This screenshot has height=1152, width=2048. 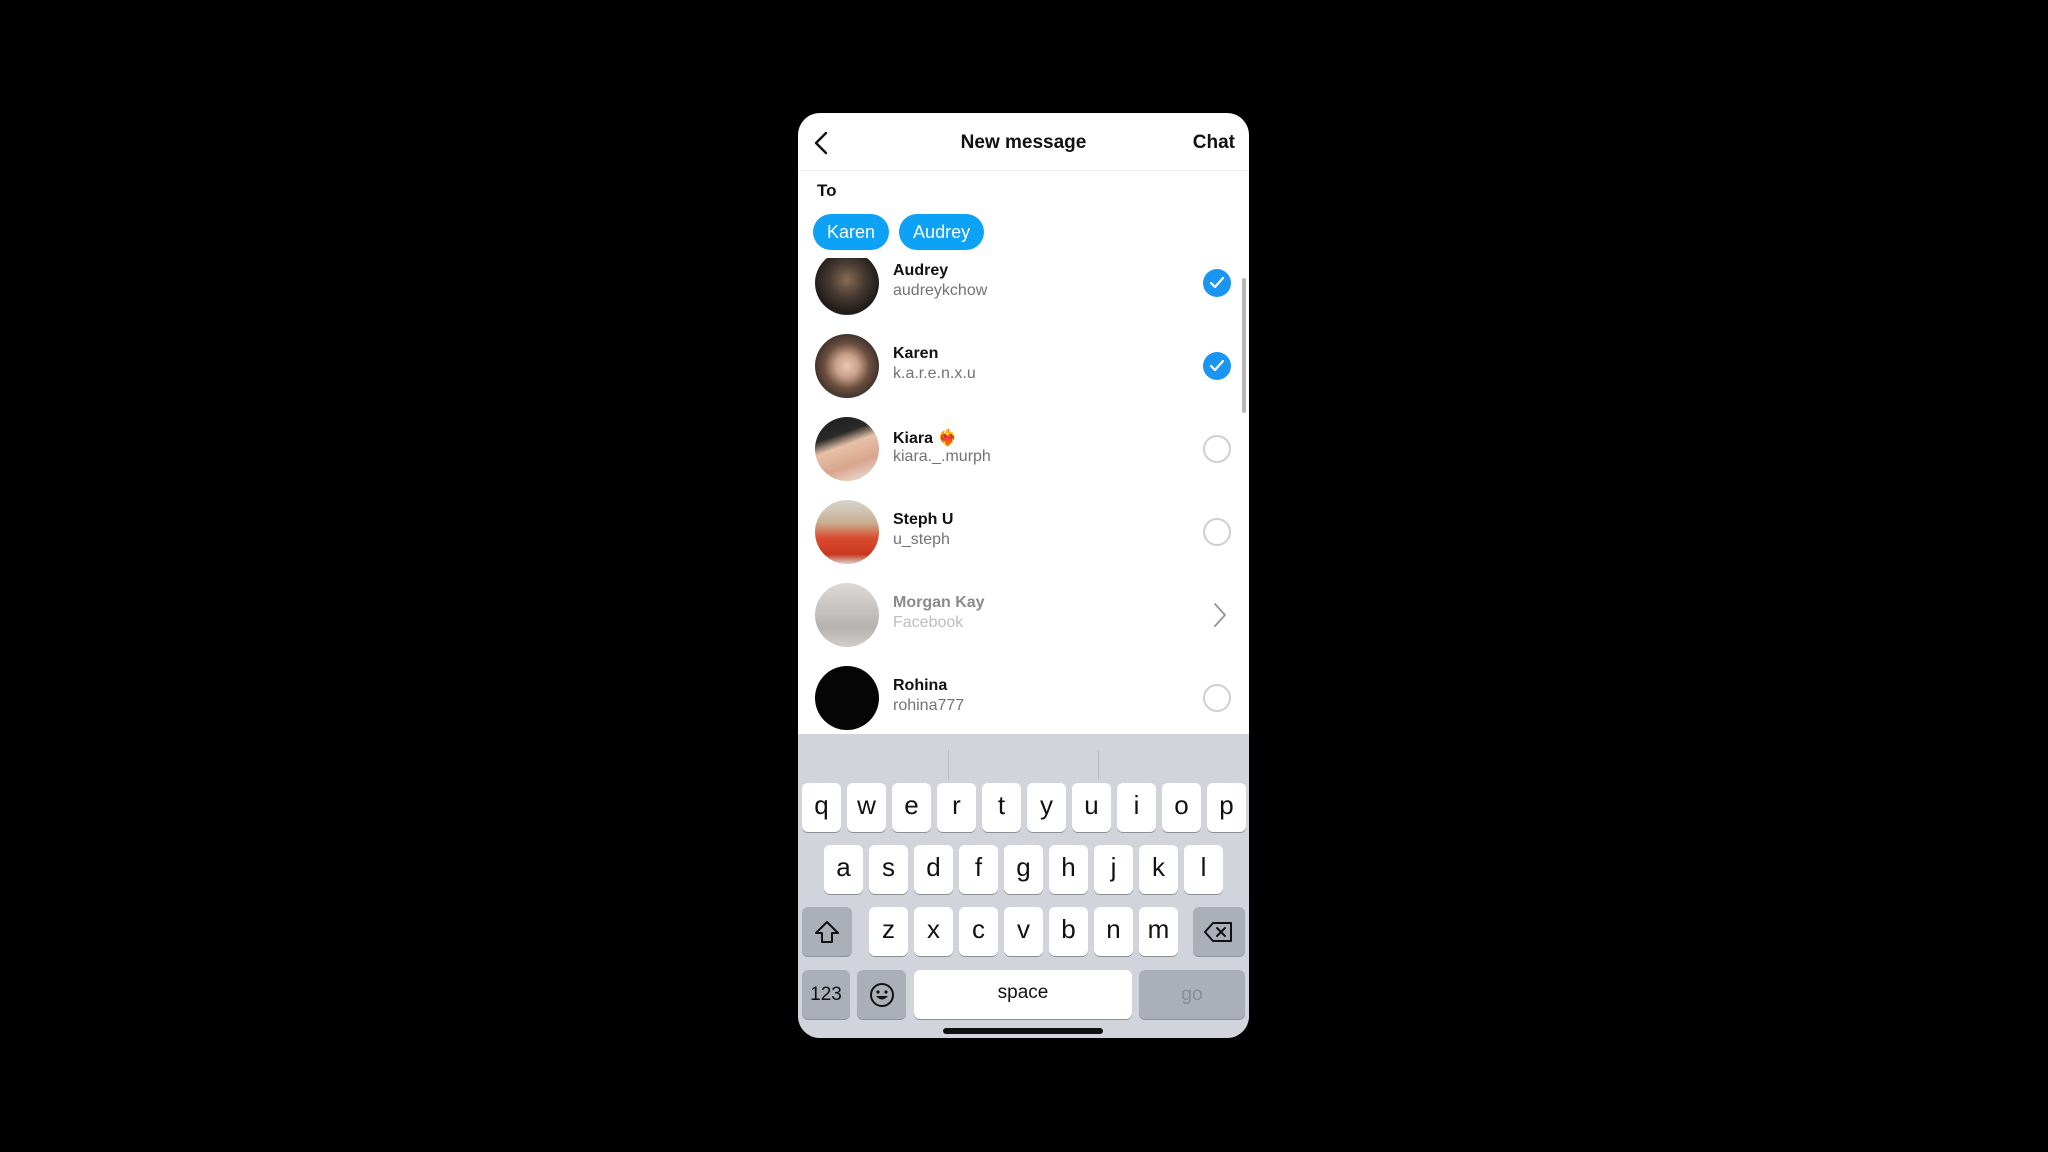 What do you see at coordinates (1023, 994) in the screenshot?
I see `space-key: space` at bounding box center [1023, 994].